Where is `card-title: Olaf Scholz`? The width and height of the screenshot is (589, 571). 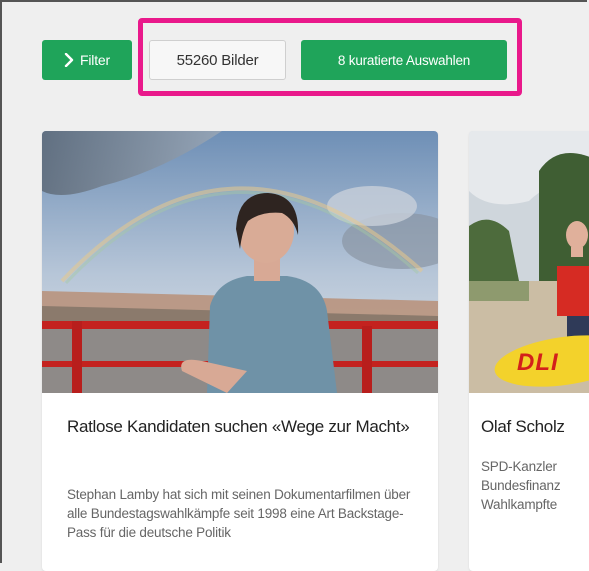
card-title: Olaf Scholz is located at coordinates (535, 427).